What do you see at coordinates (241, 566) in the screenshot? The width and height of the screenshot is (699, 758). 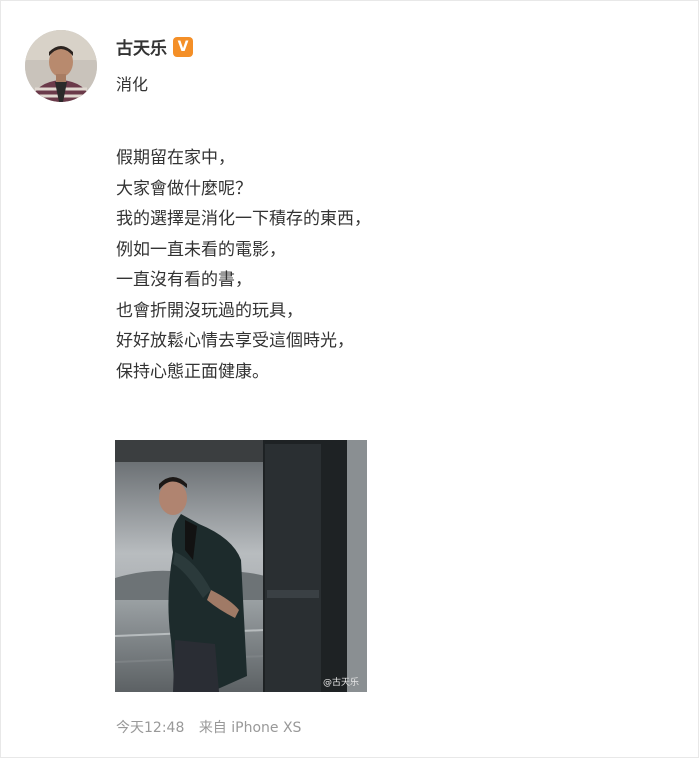 I see `post-image: @古天乐` at bounding box center [241, 566].